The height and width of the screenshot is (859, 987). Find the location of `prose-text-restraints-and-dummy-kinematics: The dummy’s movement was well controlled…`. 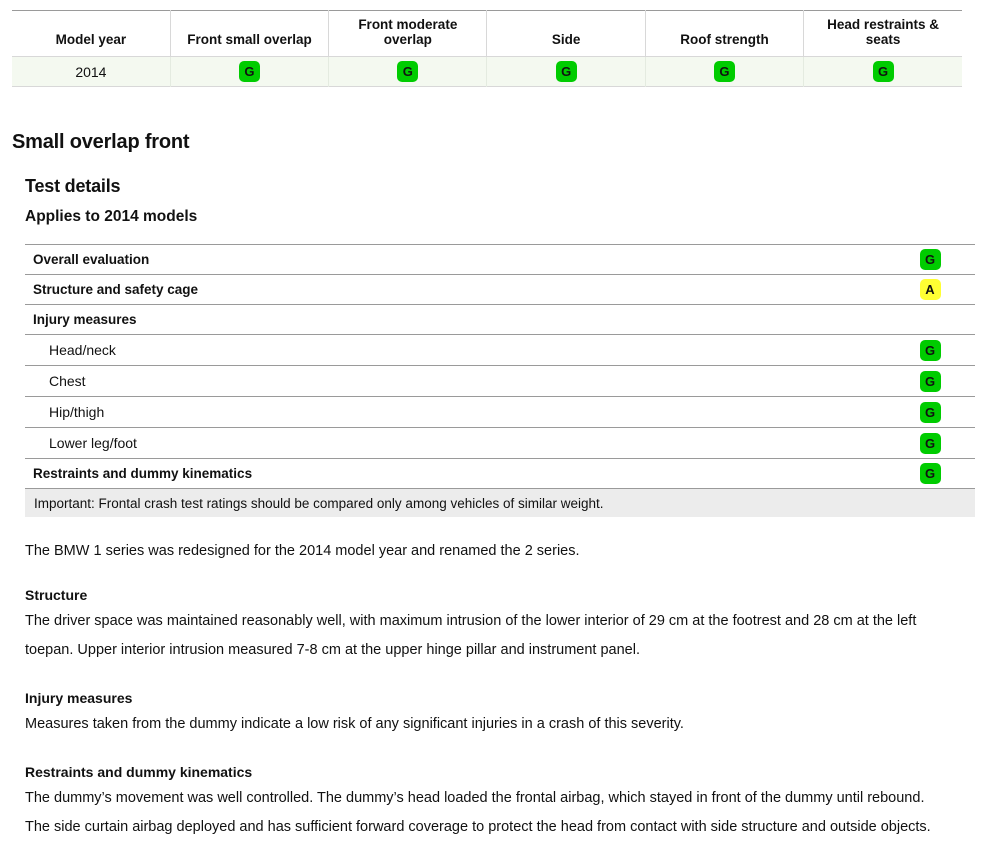

prose-text-restraints-and-dummy-kinematics: The dummy’s movement was well controlled… is located at coordinates (478, 812).